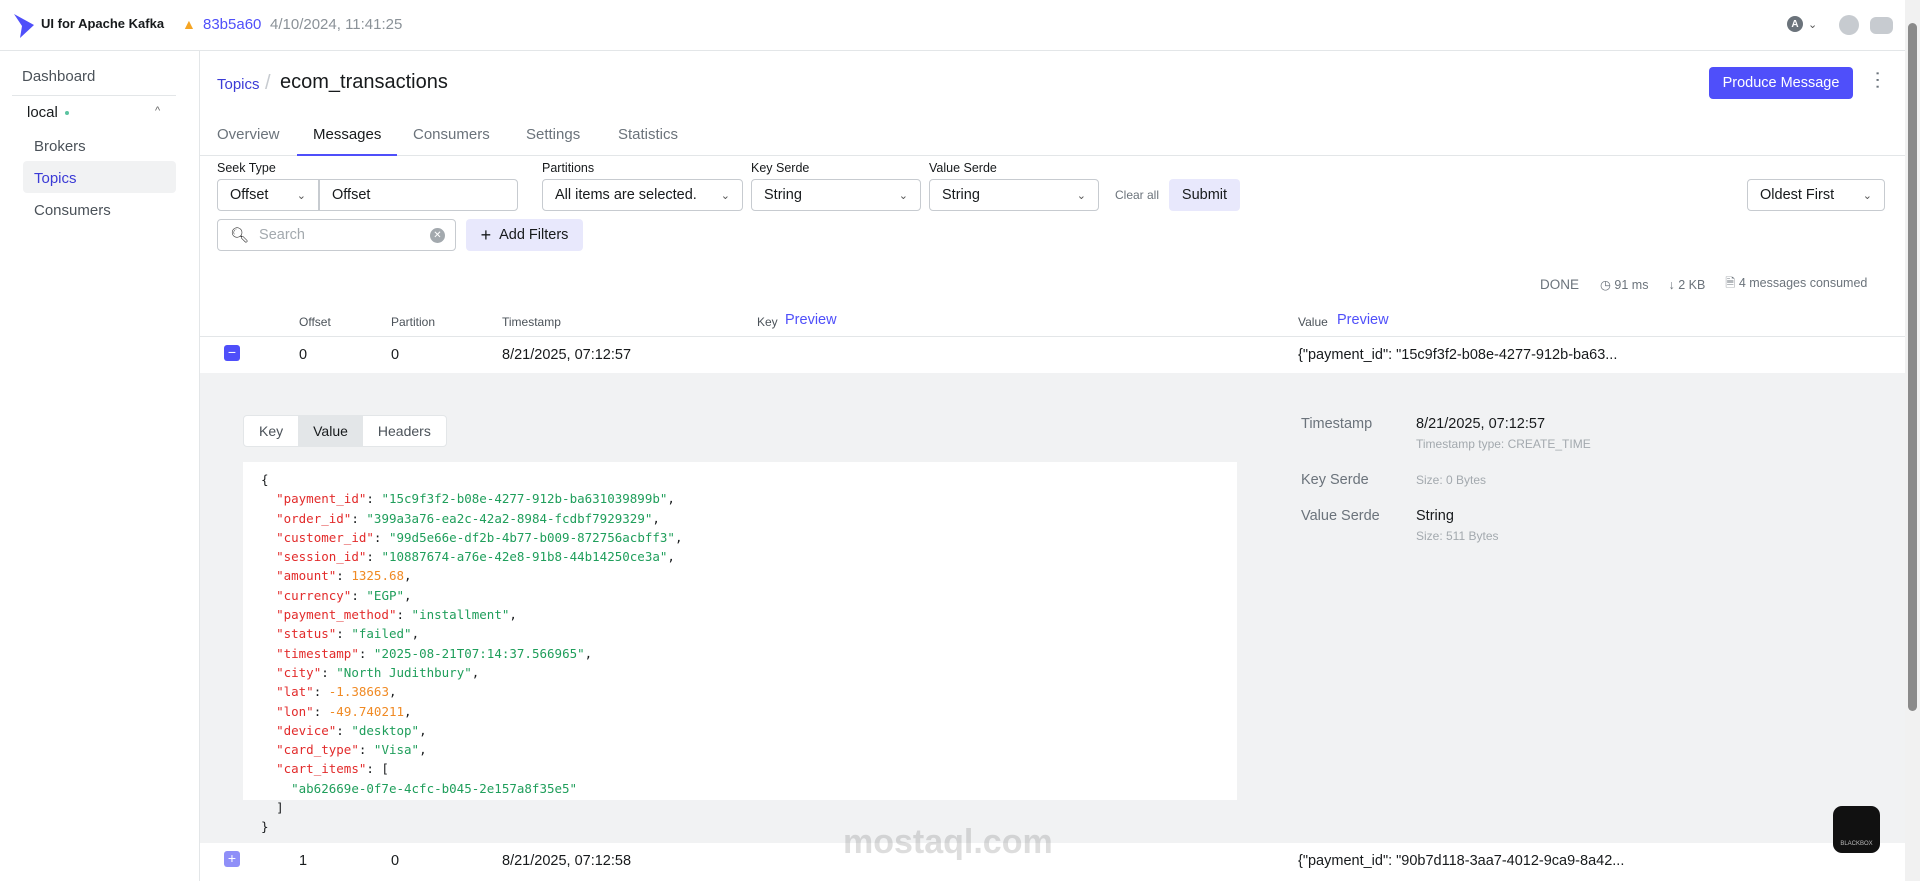  I want to click on github-icon, so click(1849, 25).